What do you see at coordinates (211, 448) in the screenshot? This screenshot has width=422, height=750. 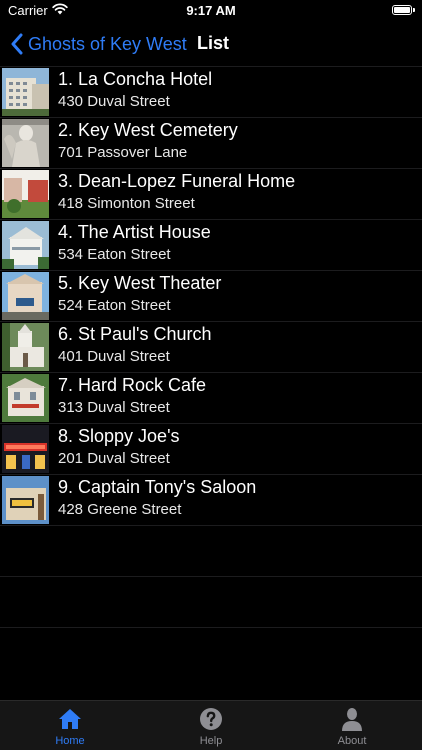 I see `list-item: 8. Sloppy Joe's 201 Duval Street` at bounding box center [211, 448].